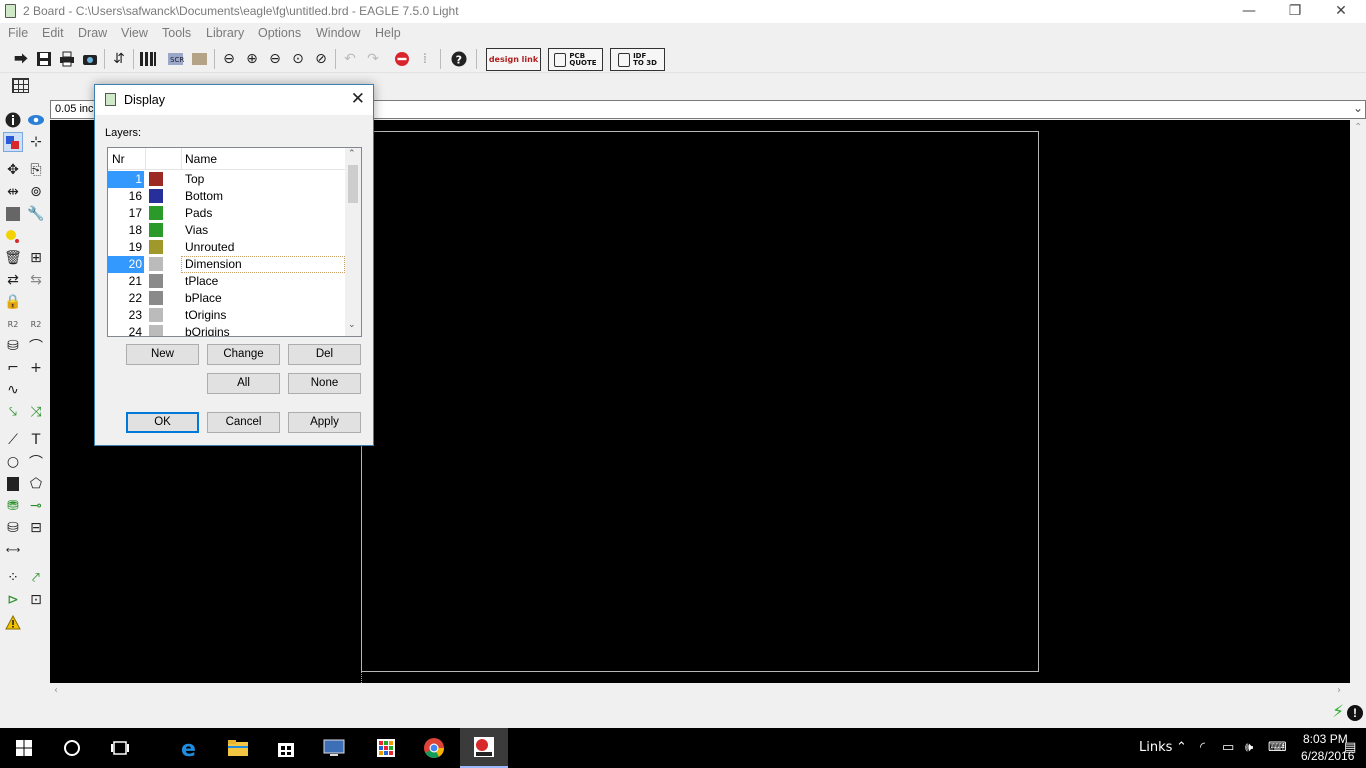  I want to click on cancel-button: Cancel, so click(243, 422).